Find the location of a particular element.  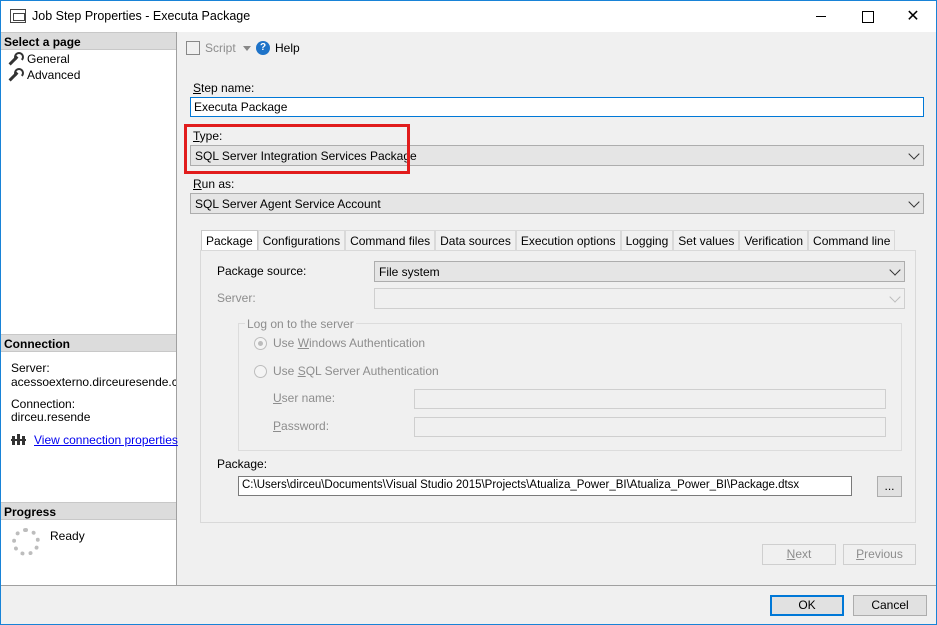

help-button: ? Help is located at coordinates (278, 48).